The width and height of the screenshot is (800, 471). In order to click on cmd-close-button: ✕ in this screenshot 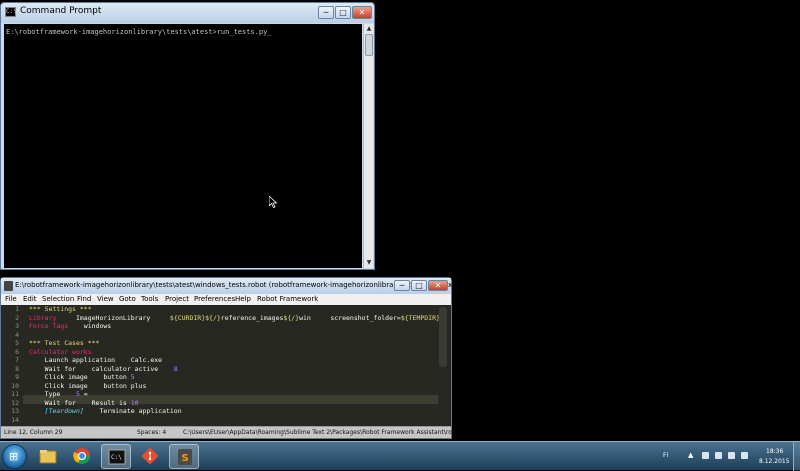, I will do `click(362, 12)`.